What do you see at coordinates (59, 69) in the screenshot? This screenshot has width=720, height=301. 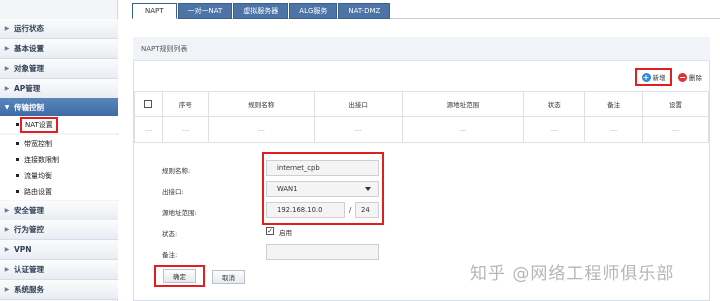 I see `sidebar-item-object-management: ▶ 对象管理` at bounding box center [59, 69].